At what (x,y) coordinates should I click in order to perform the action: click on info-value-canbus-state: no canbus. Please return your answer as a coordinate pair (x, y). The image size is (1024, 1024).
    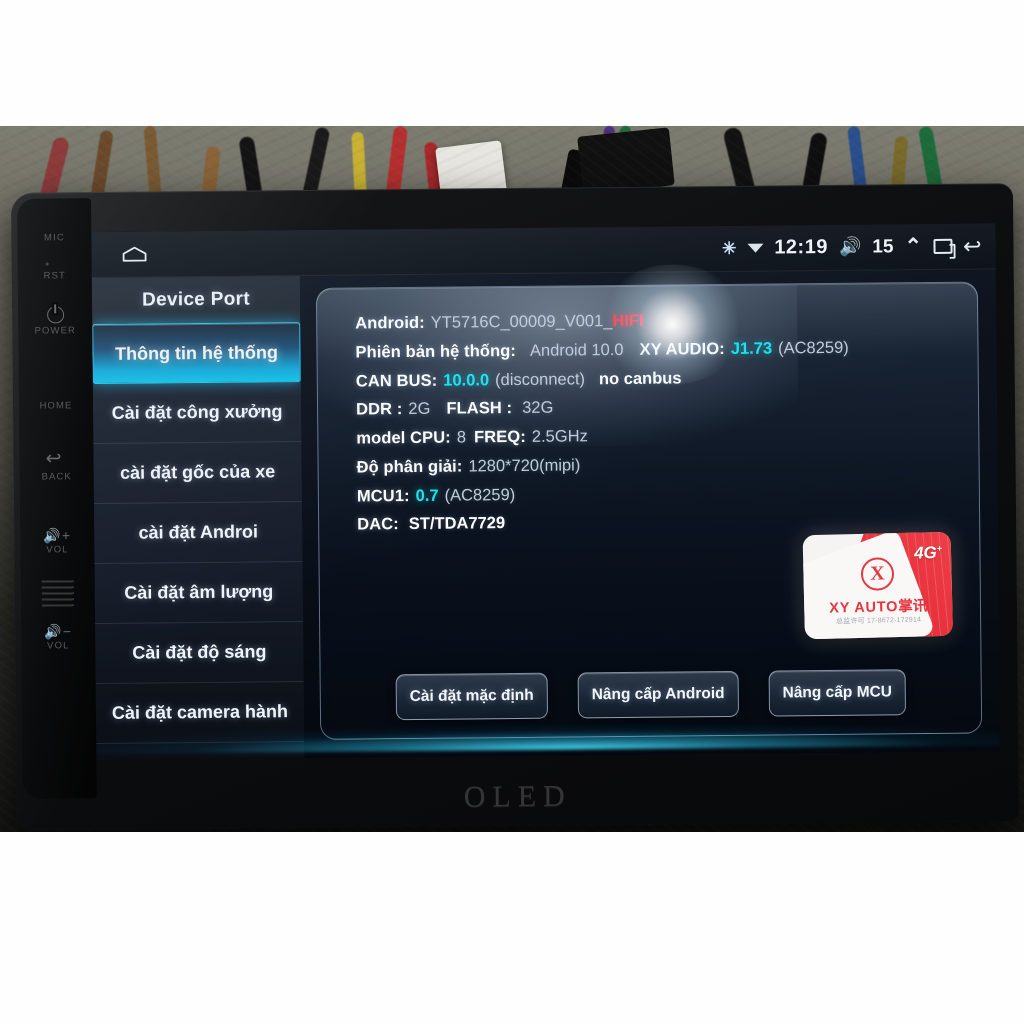
    Looking at the image, I should click on (640, 378).